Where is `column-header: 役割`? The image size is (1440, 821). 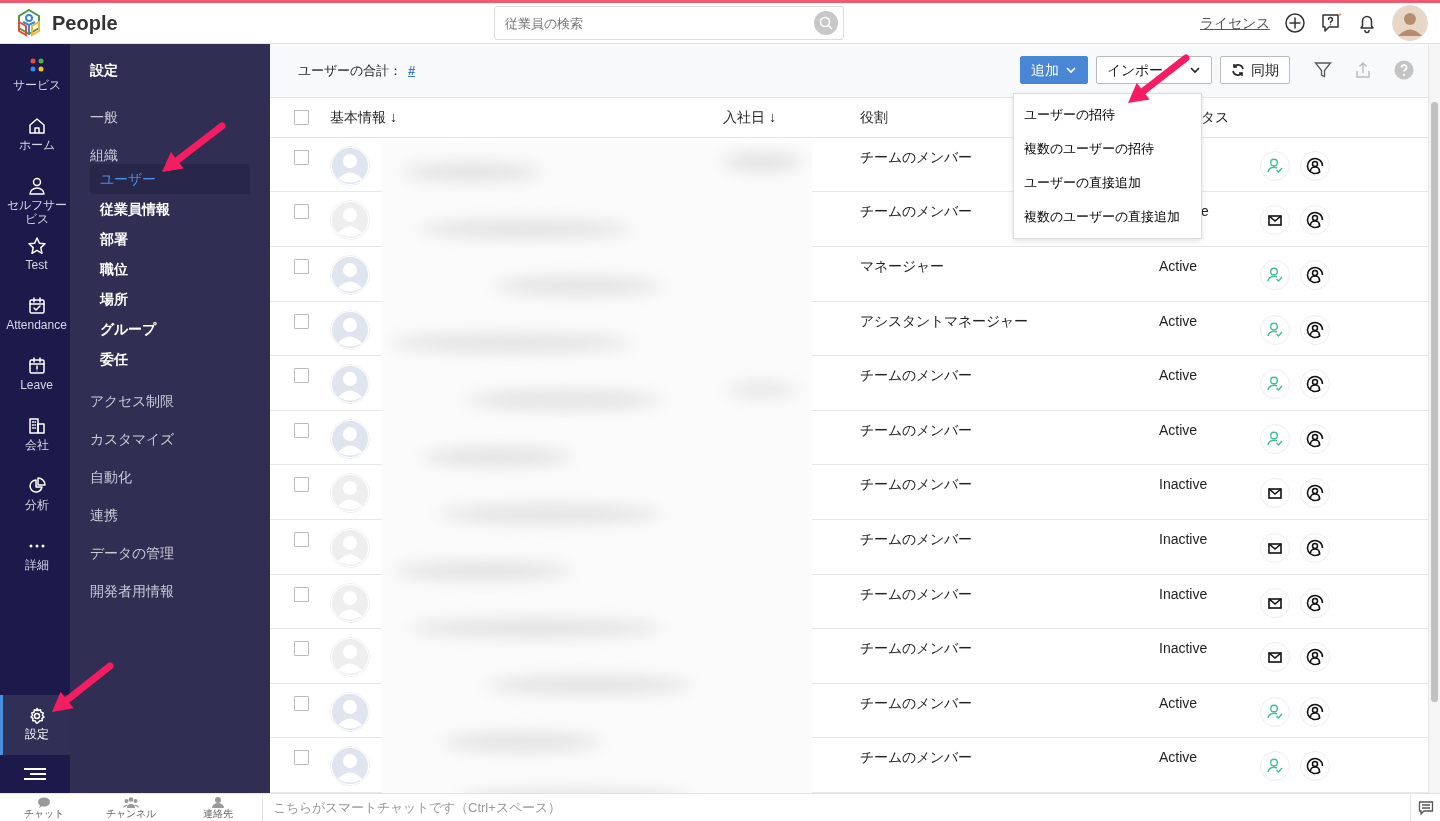 column-header: 役割 is located at coordinates (874, 116).